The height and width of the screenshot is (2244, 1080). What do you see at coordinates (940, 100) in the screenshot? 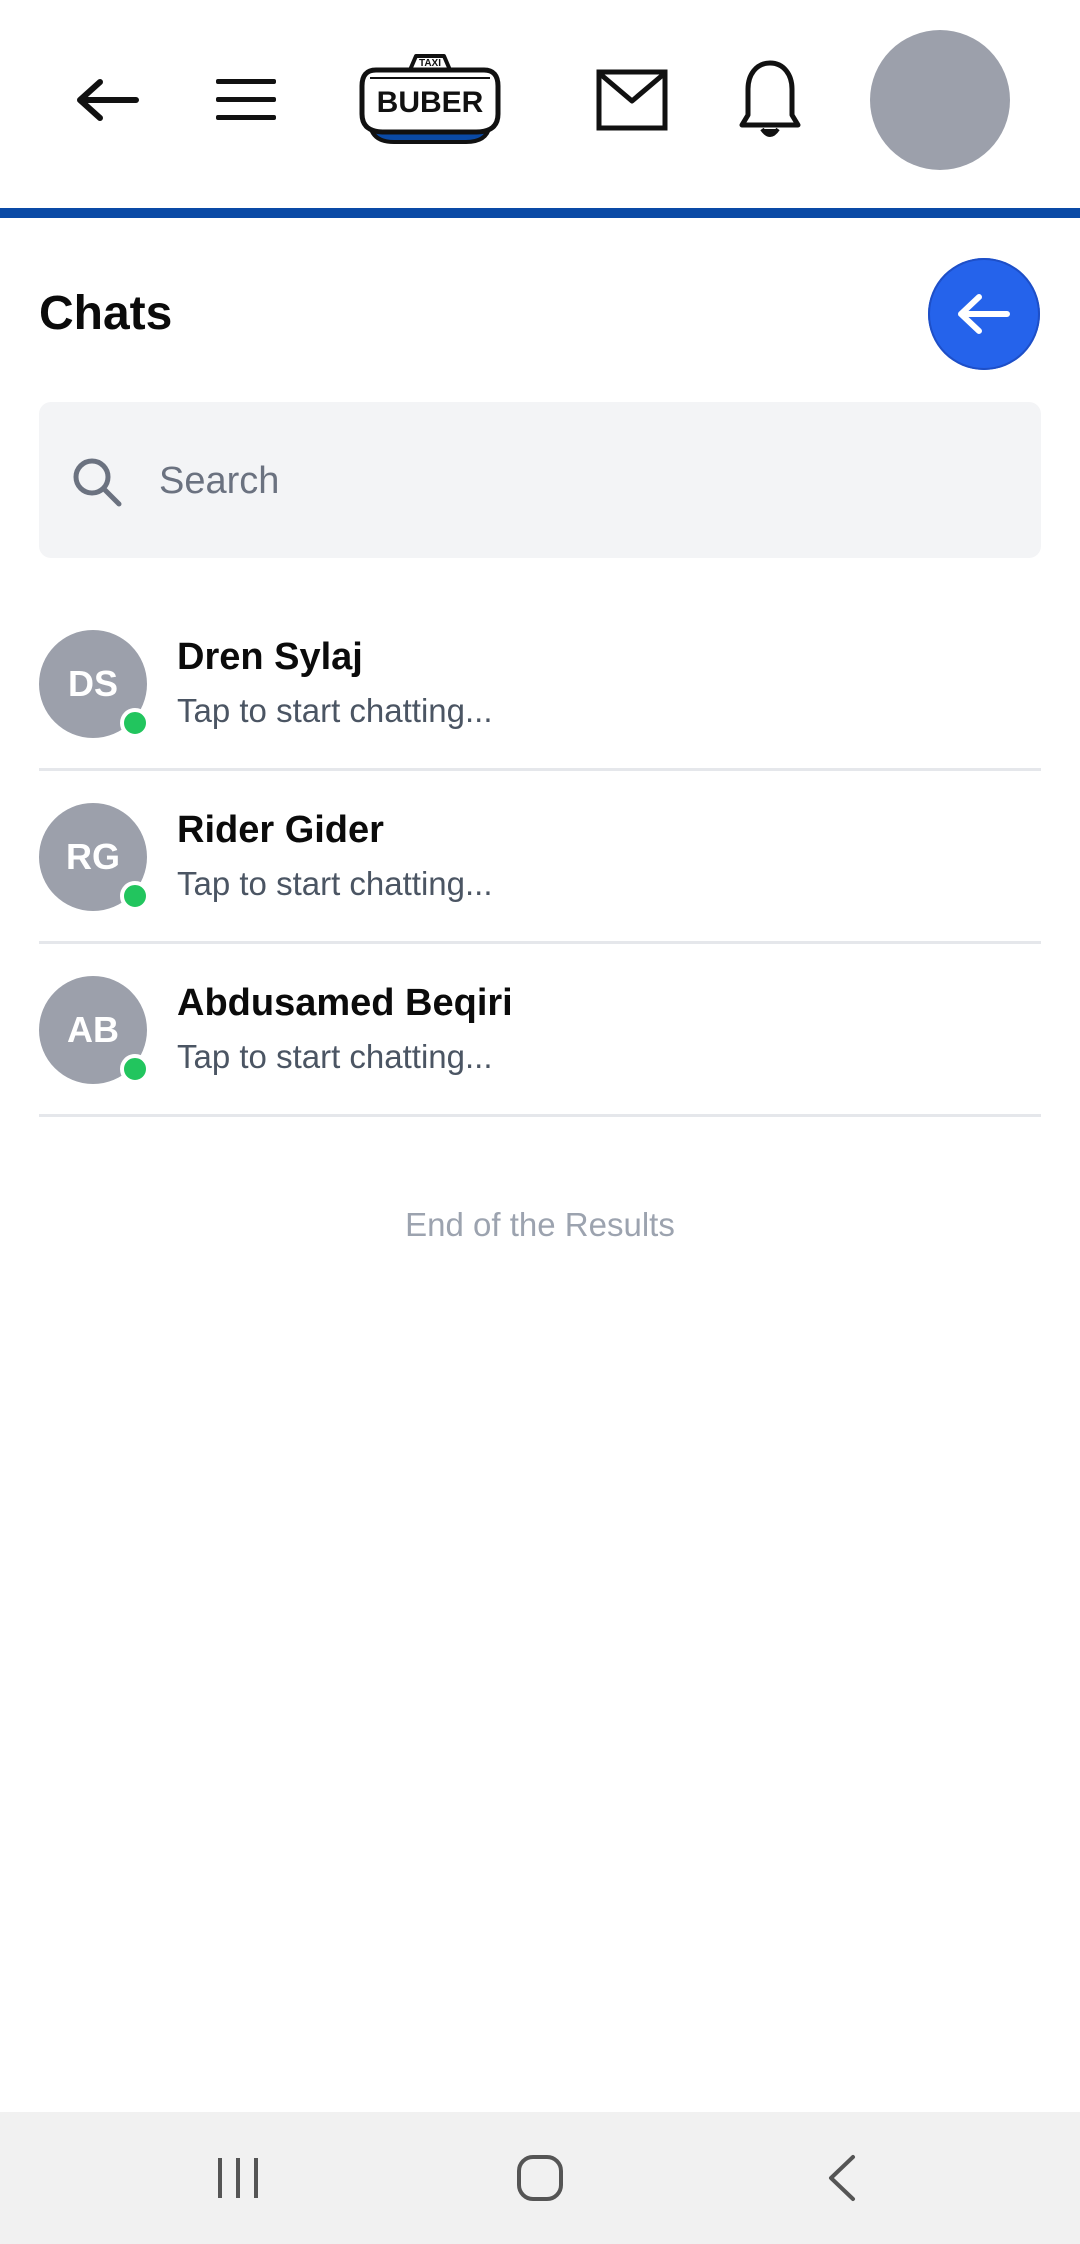
I see `user-avatar` at bounding box center [940, 100].